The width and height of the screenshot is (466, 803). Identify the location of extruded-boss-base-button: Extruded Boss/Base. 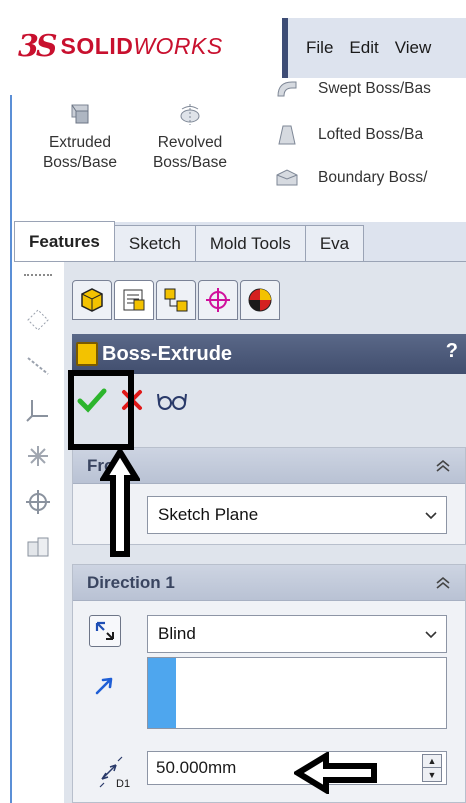
(80, 137).